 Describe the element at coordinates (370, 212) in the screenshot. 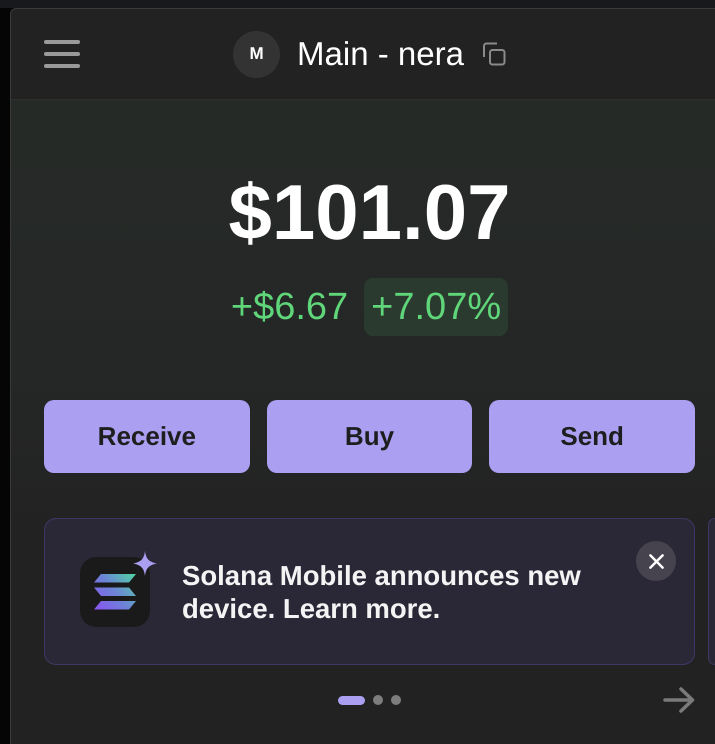

I see `balance-amount: $101.07` at that location.